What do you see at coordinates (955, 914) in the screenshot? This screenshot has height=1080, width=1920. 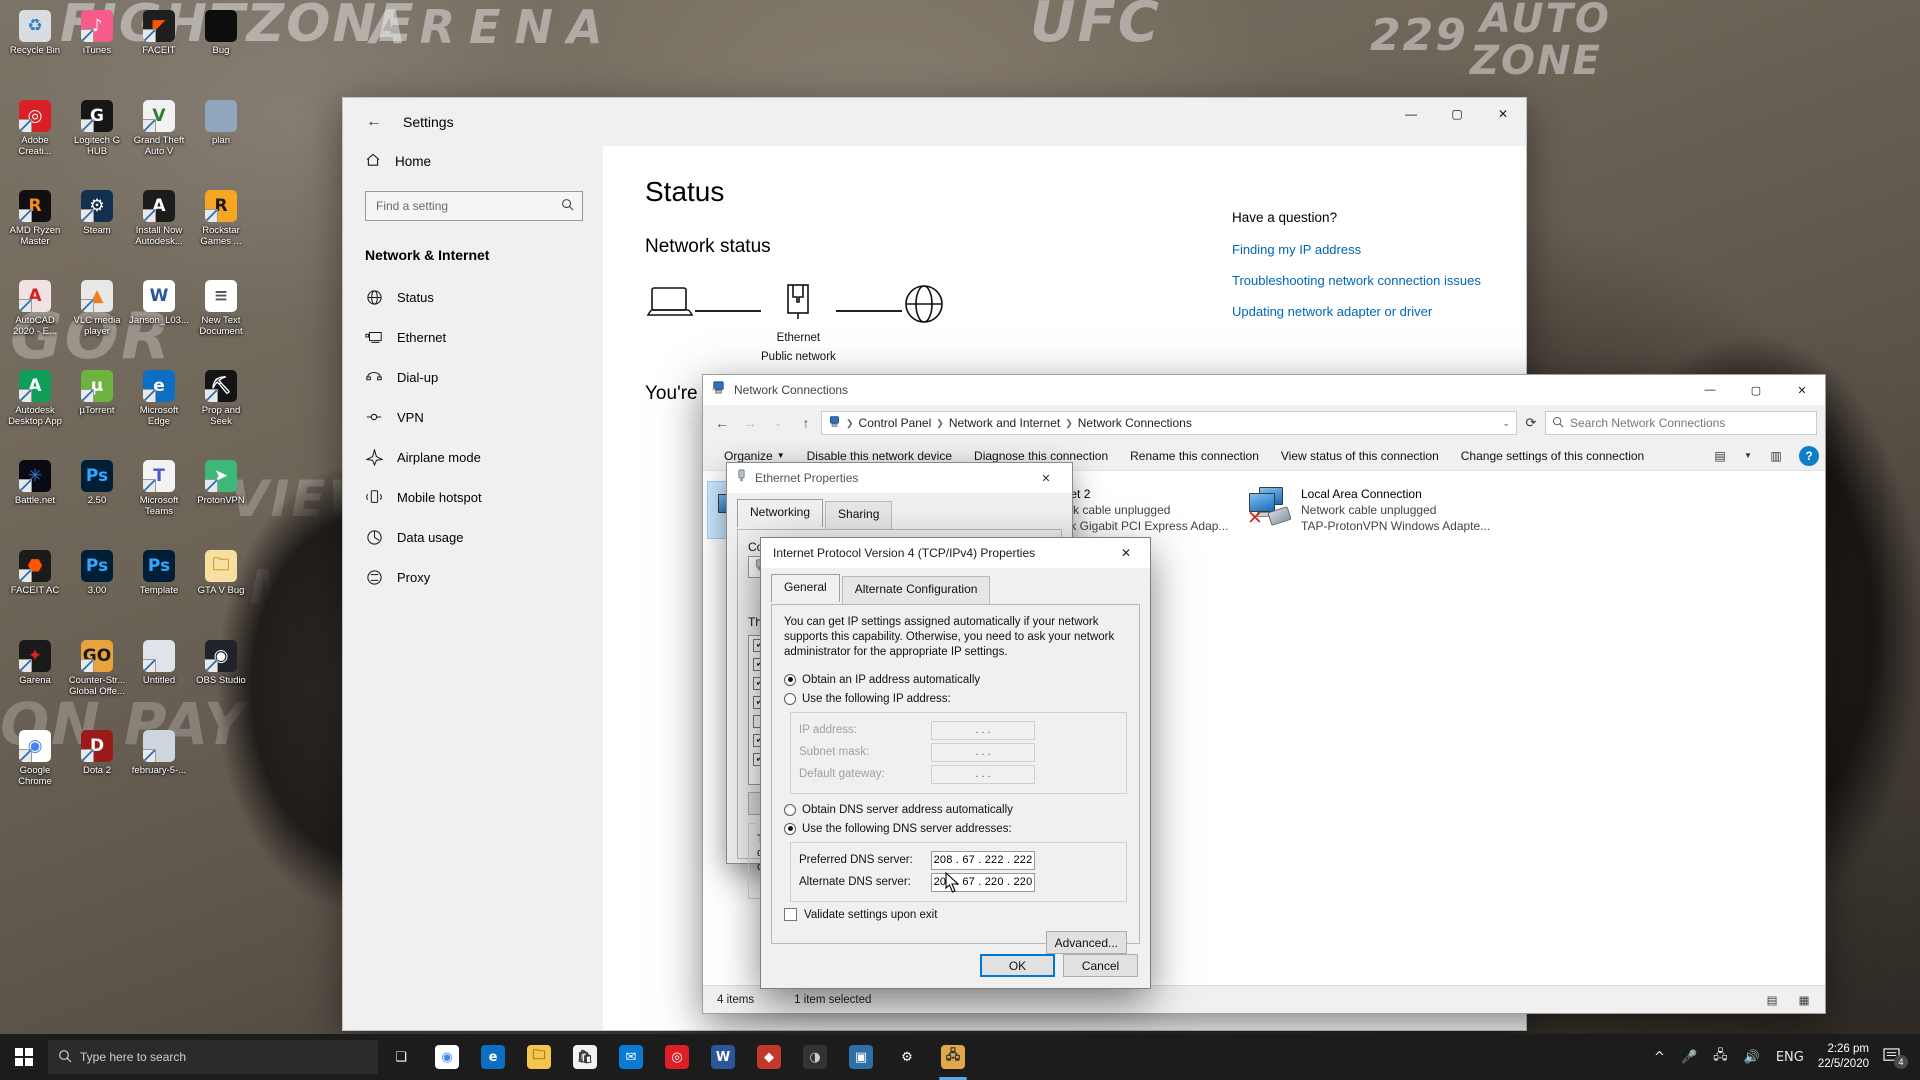 I see `validate-settings-checkbox: Validate settings upon exit` at bounding box center [955, 914].